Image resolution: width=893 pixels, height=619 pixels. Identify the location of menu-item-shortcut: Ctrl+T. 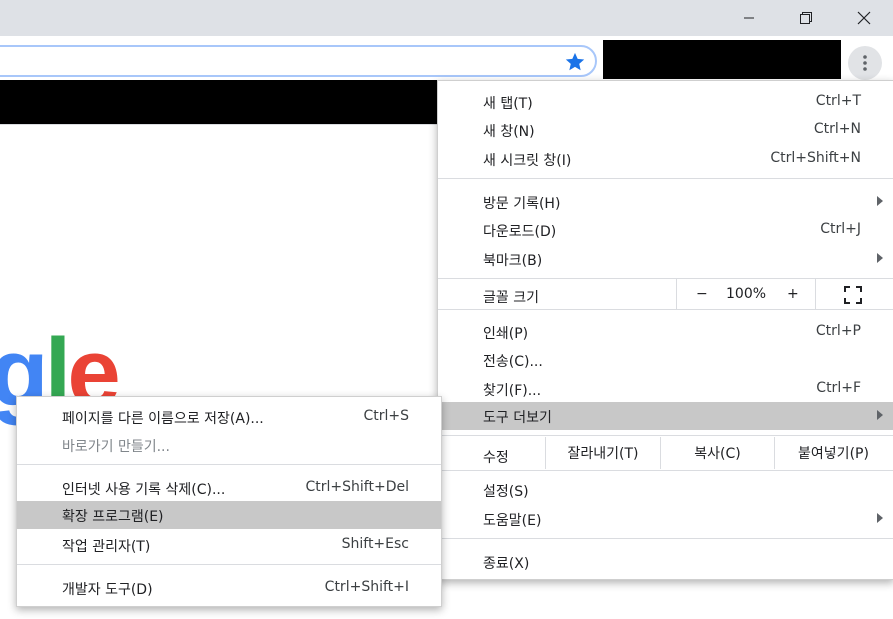
(838, 101).